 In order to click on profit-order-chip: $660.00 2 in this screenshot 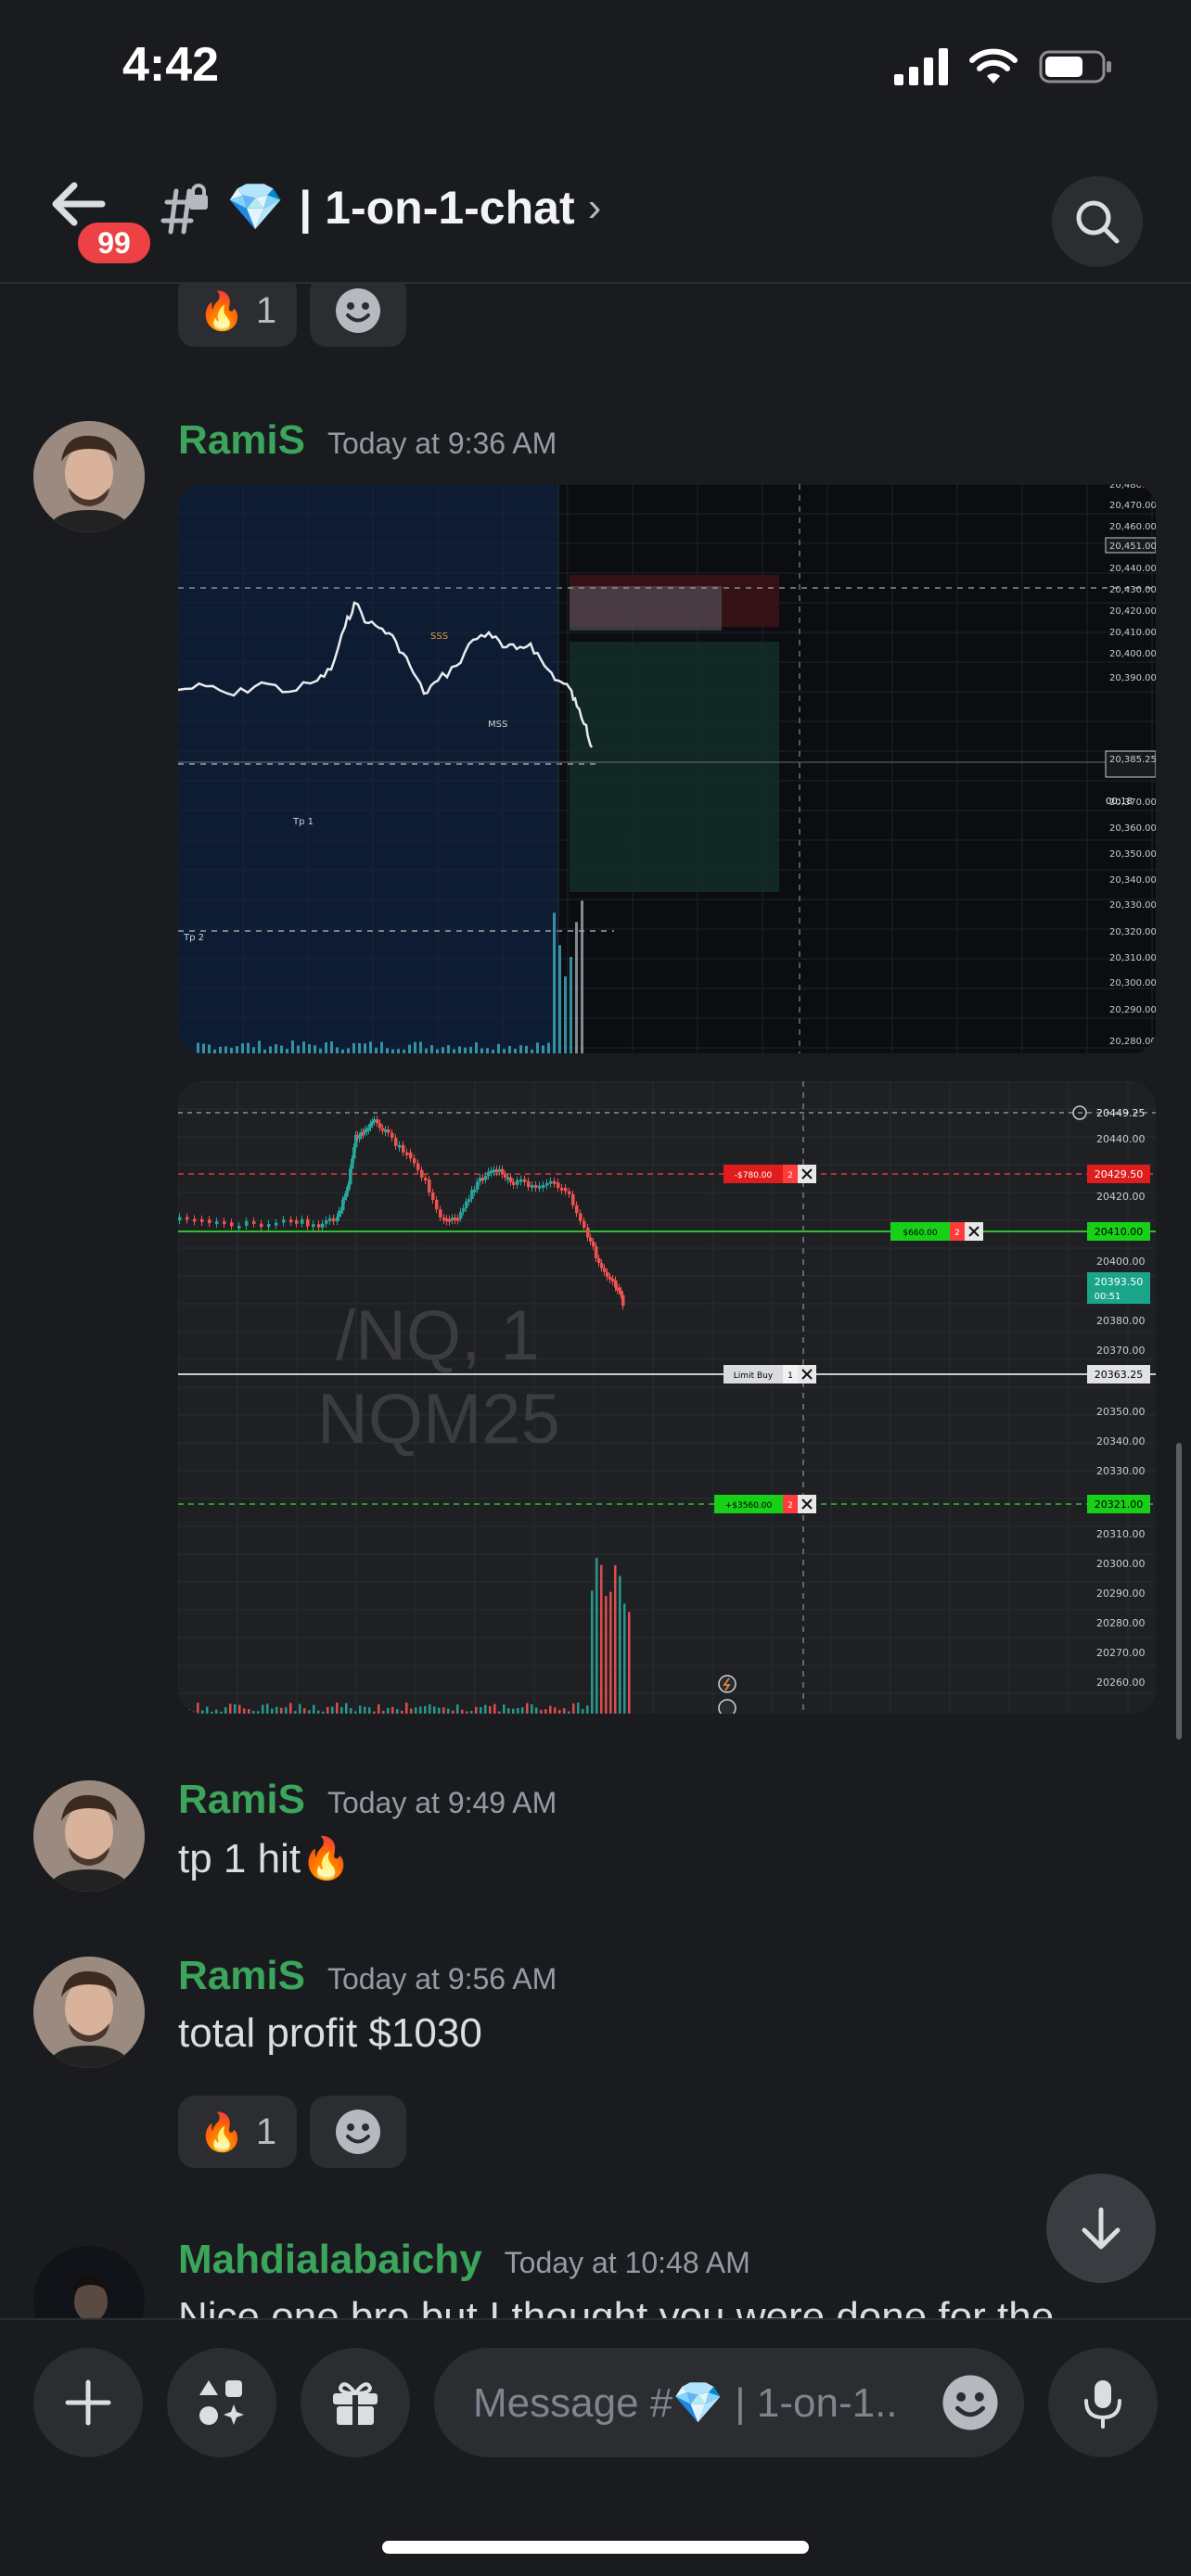, I will do `click(936, 1231)`.